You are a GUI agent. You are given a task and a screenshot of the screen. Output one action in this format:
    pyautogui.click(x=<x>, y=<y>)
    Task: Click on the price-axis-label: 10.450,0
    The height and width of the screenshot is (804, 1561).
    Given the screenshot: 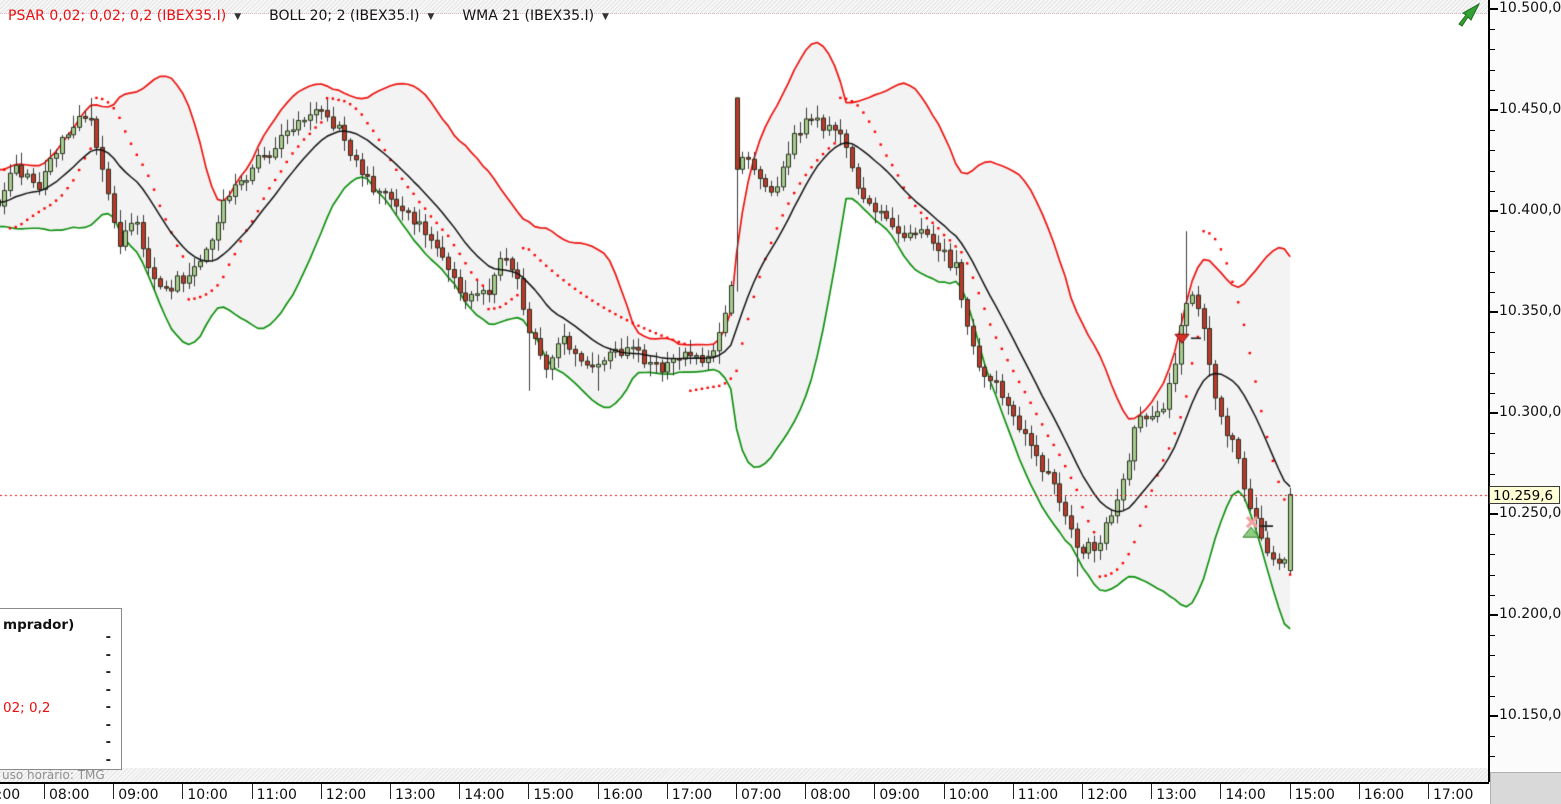 What is the action you would take?
    pyautogui.click(x=1530, y=109)
    